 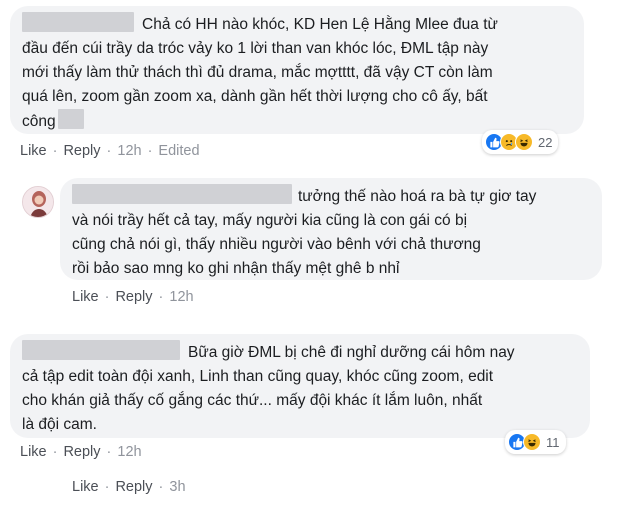 I want to click on reaction-count: 11, so click(x=553, y=442).